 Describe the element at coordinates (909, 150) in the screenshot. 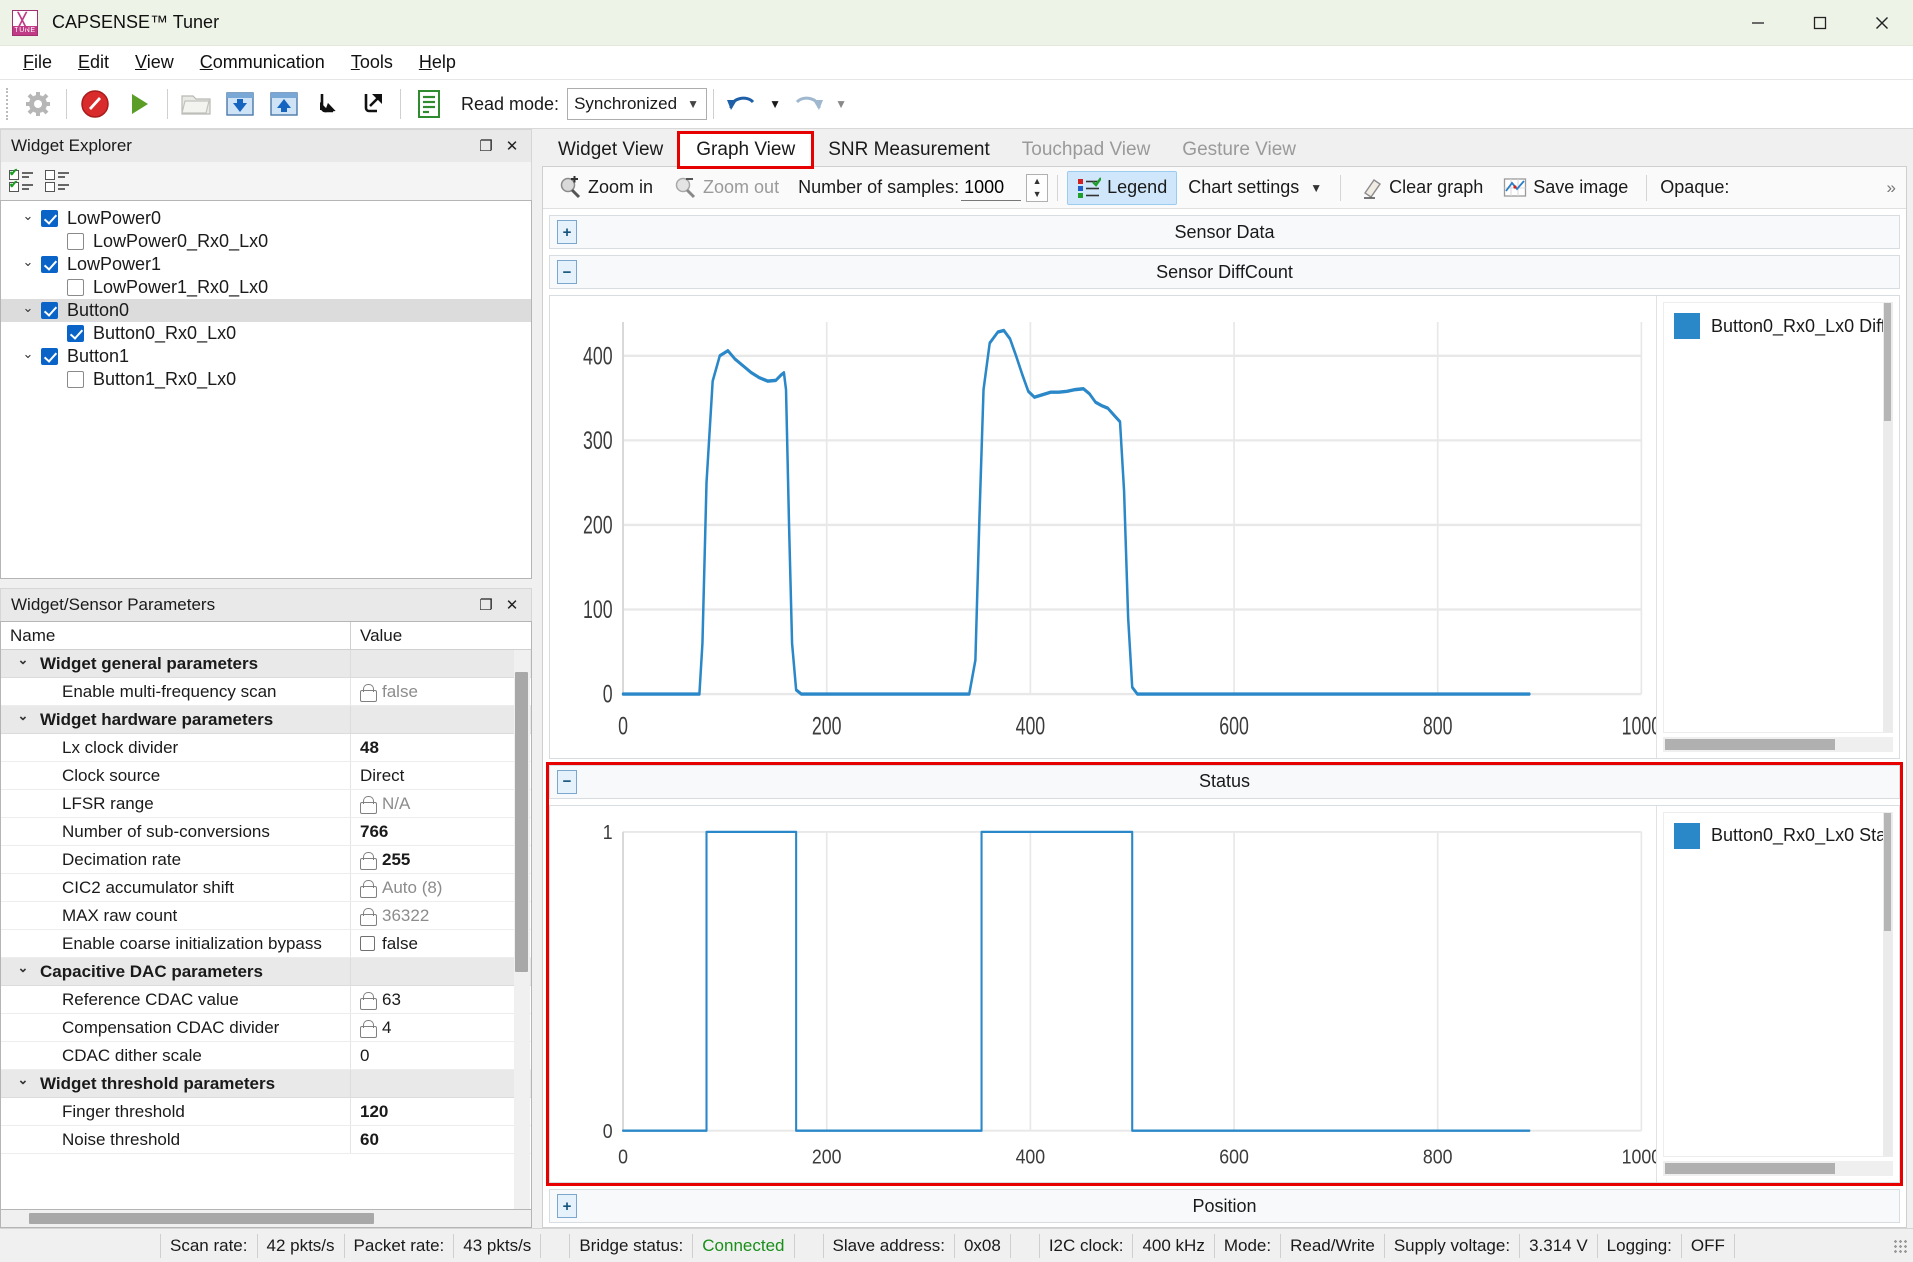

I see `tab-snr-measurement: SNR Measurement` at that location.